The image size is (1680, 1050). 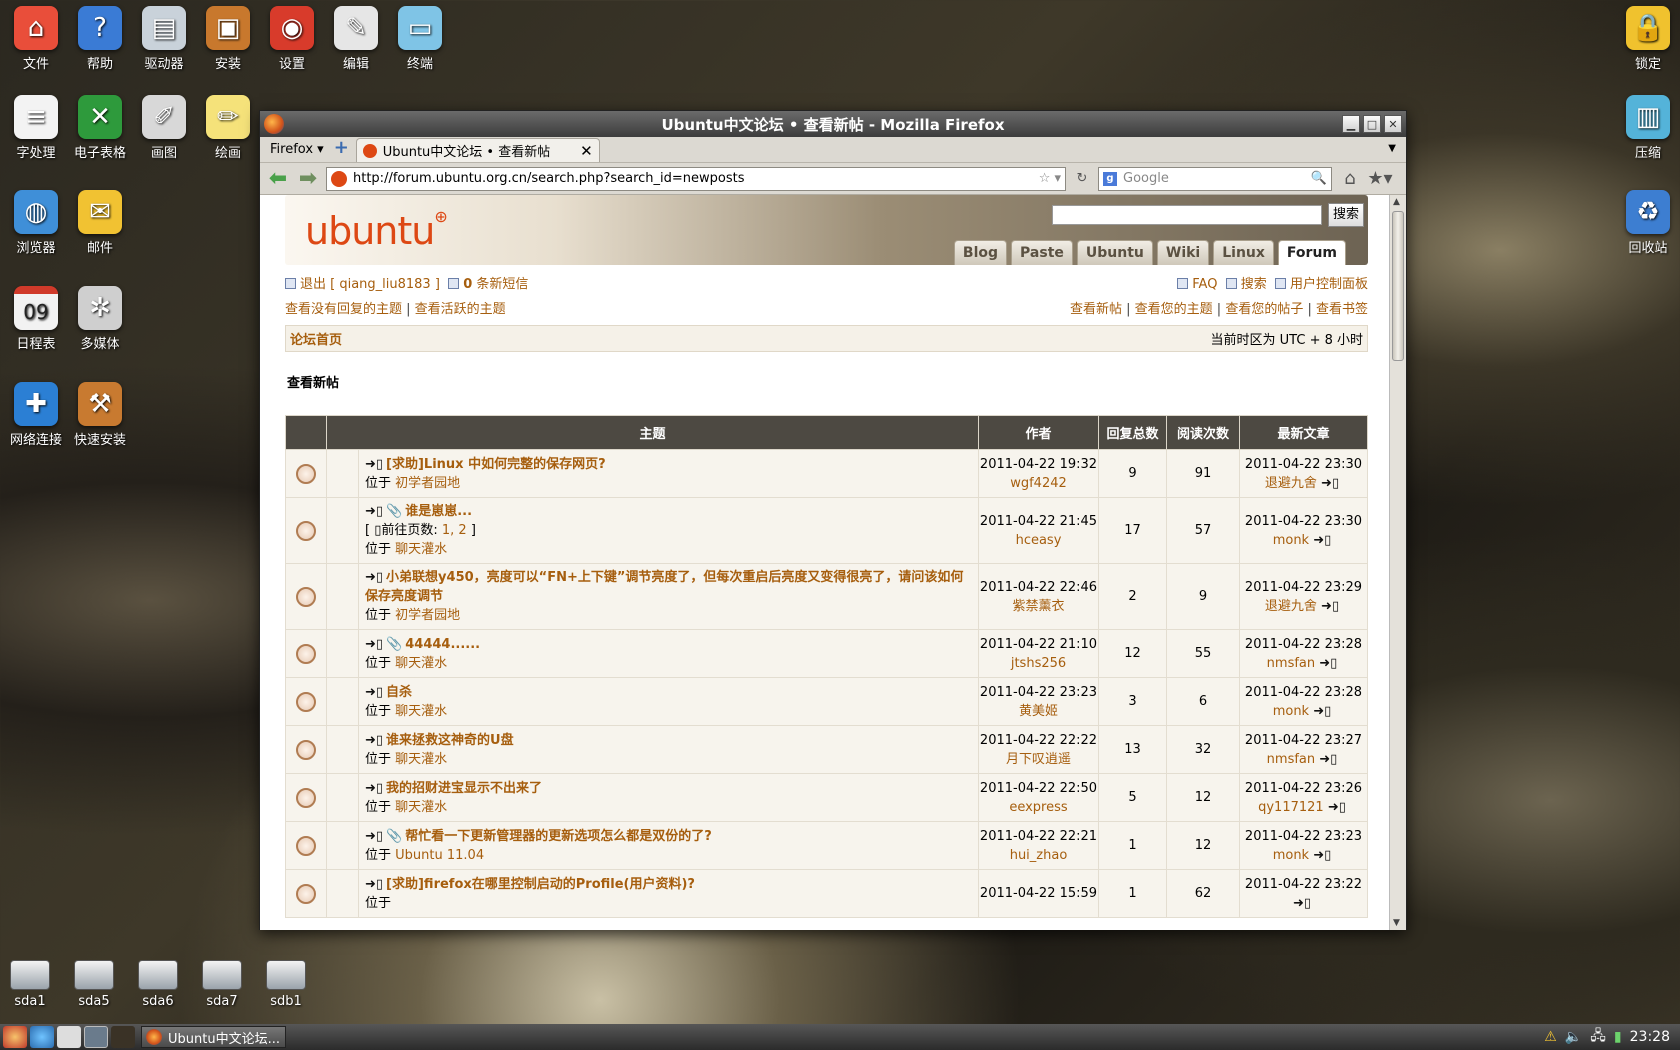 What do you see at coordinates (1038, 807) in the screenshot?
I see `author-link: eexpress` at bounding box center [1038, 807].